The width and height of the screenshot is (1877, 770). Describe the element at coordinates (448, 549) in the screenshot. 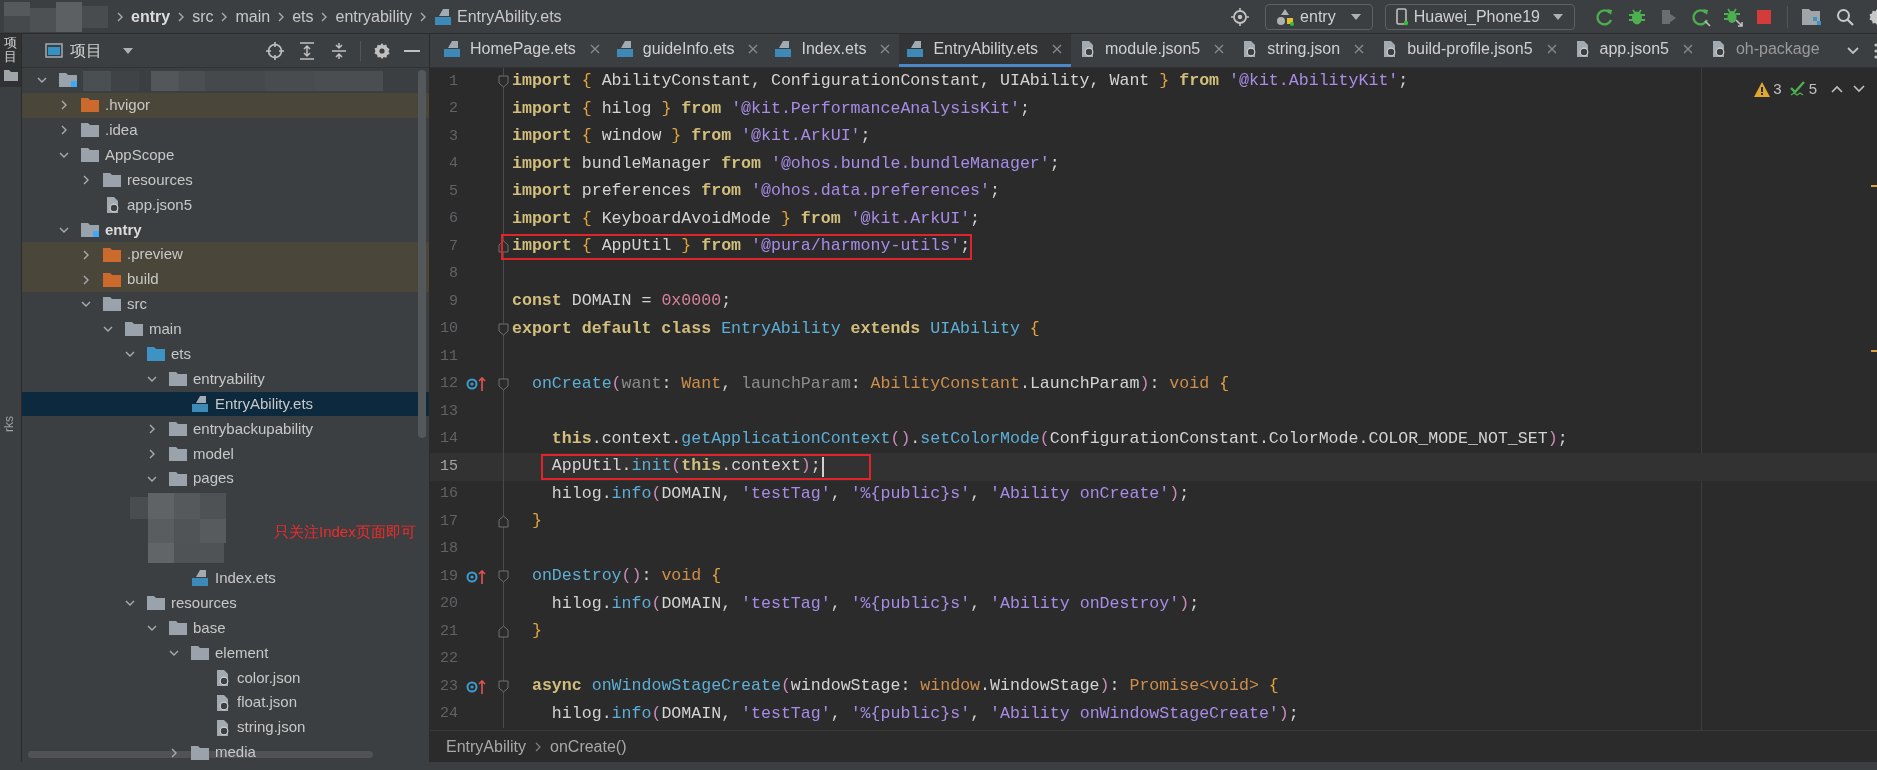

I see `line-number: 18` at that location.